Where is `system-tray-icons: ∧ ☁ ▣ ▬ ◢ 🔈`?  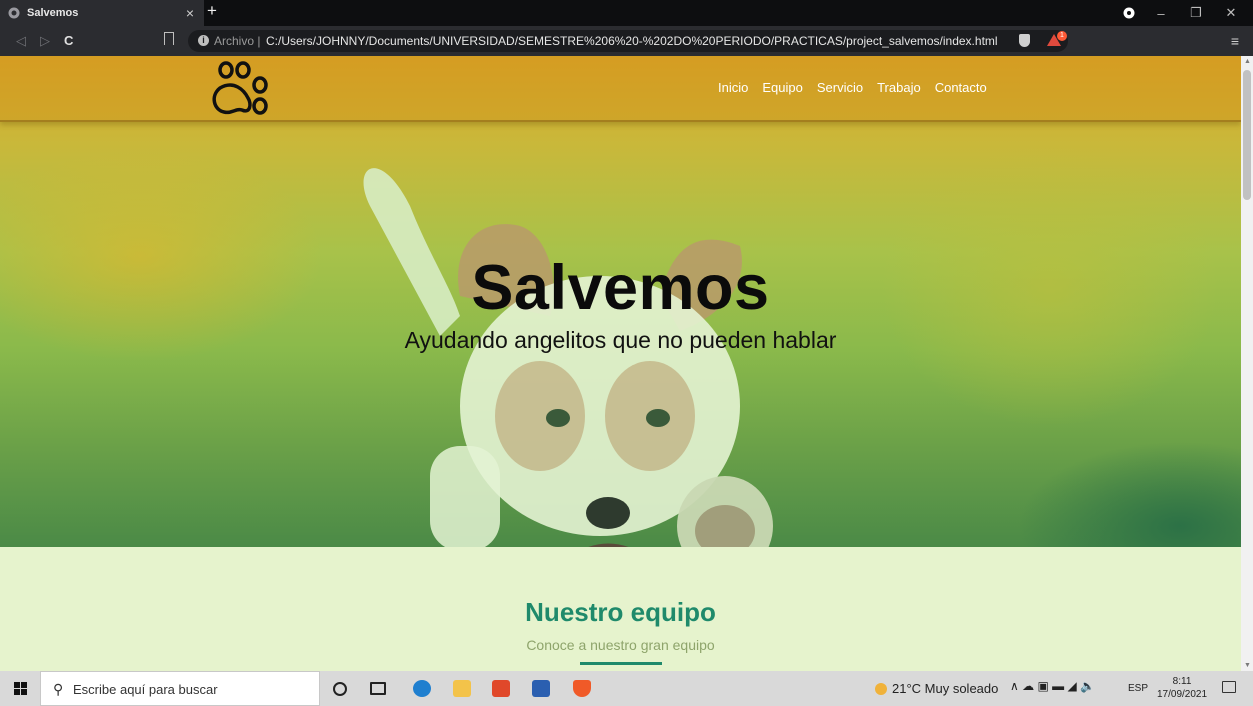 system-tray-icons: ∧ ☁ ▣ ▬ ◢ 🔈 is located at coordinates (1052, 686).